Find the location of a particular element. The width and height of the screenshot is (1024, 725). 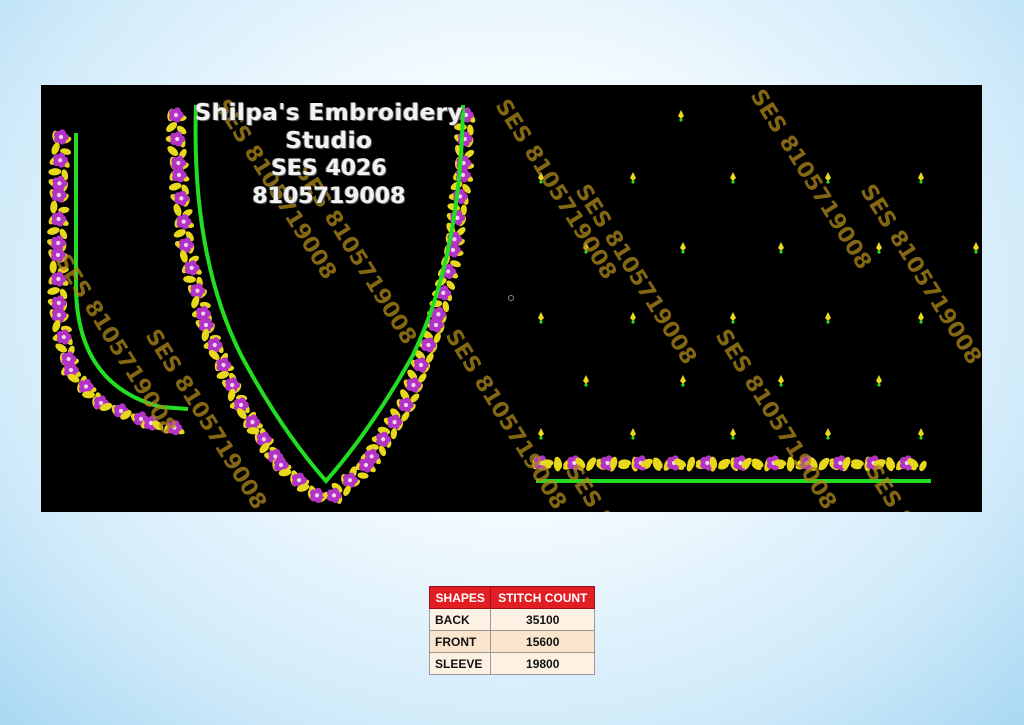

column-header-stitch-count: STITCH COUNT is located at coordinates (542, 597).